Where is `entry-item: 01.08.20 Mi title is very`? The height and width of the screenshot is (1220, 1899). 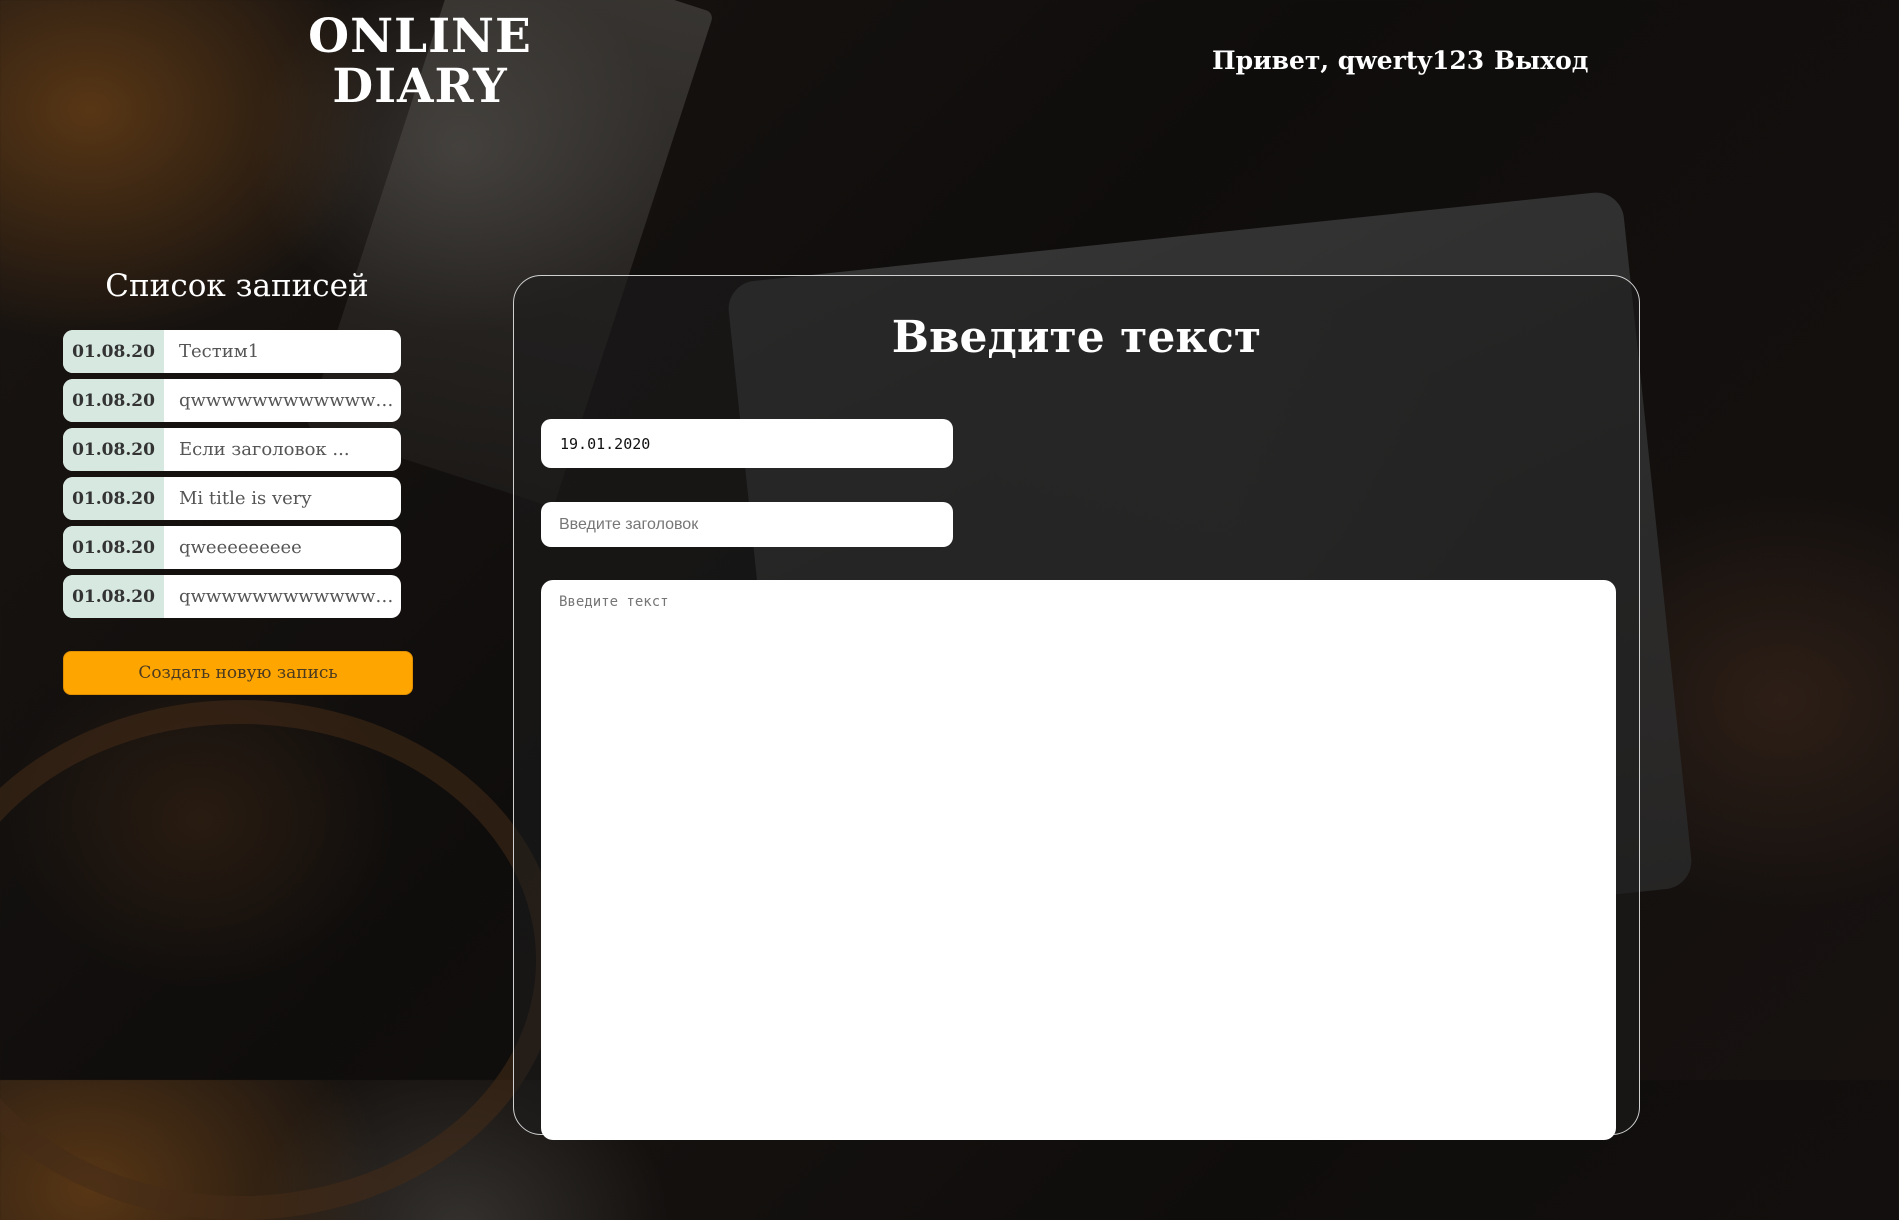
entry-item: 01.08.20 Mi title is very is located at coordinates (232, 498).